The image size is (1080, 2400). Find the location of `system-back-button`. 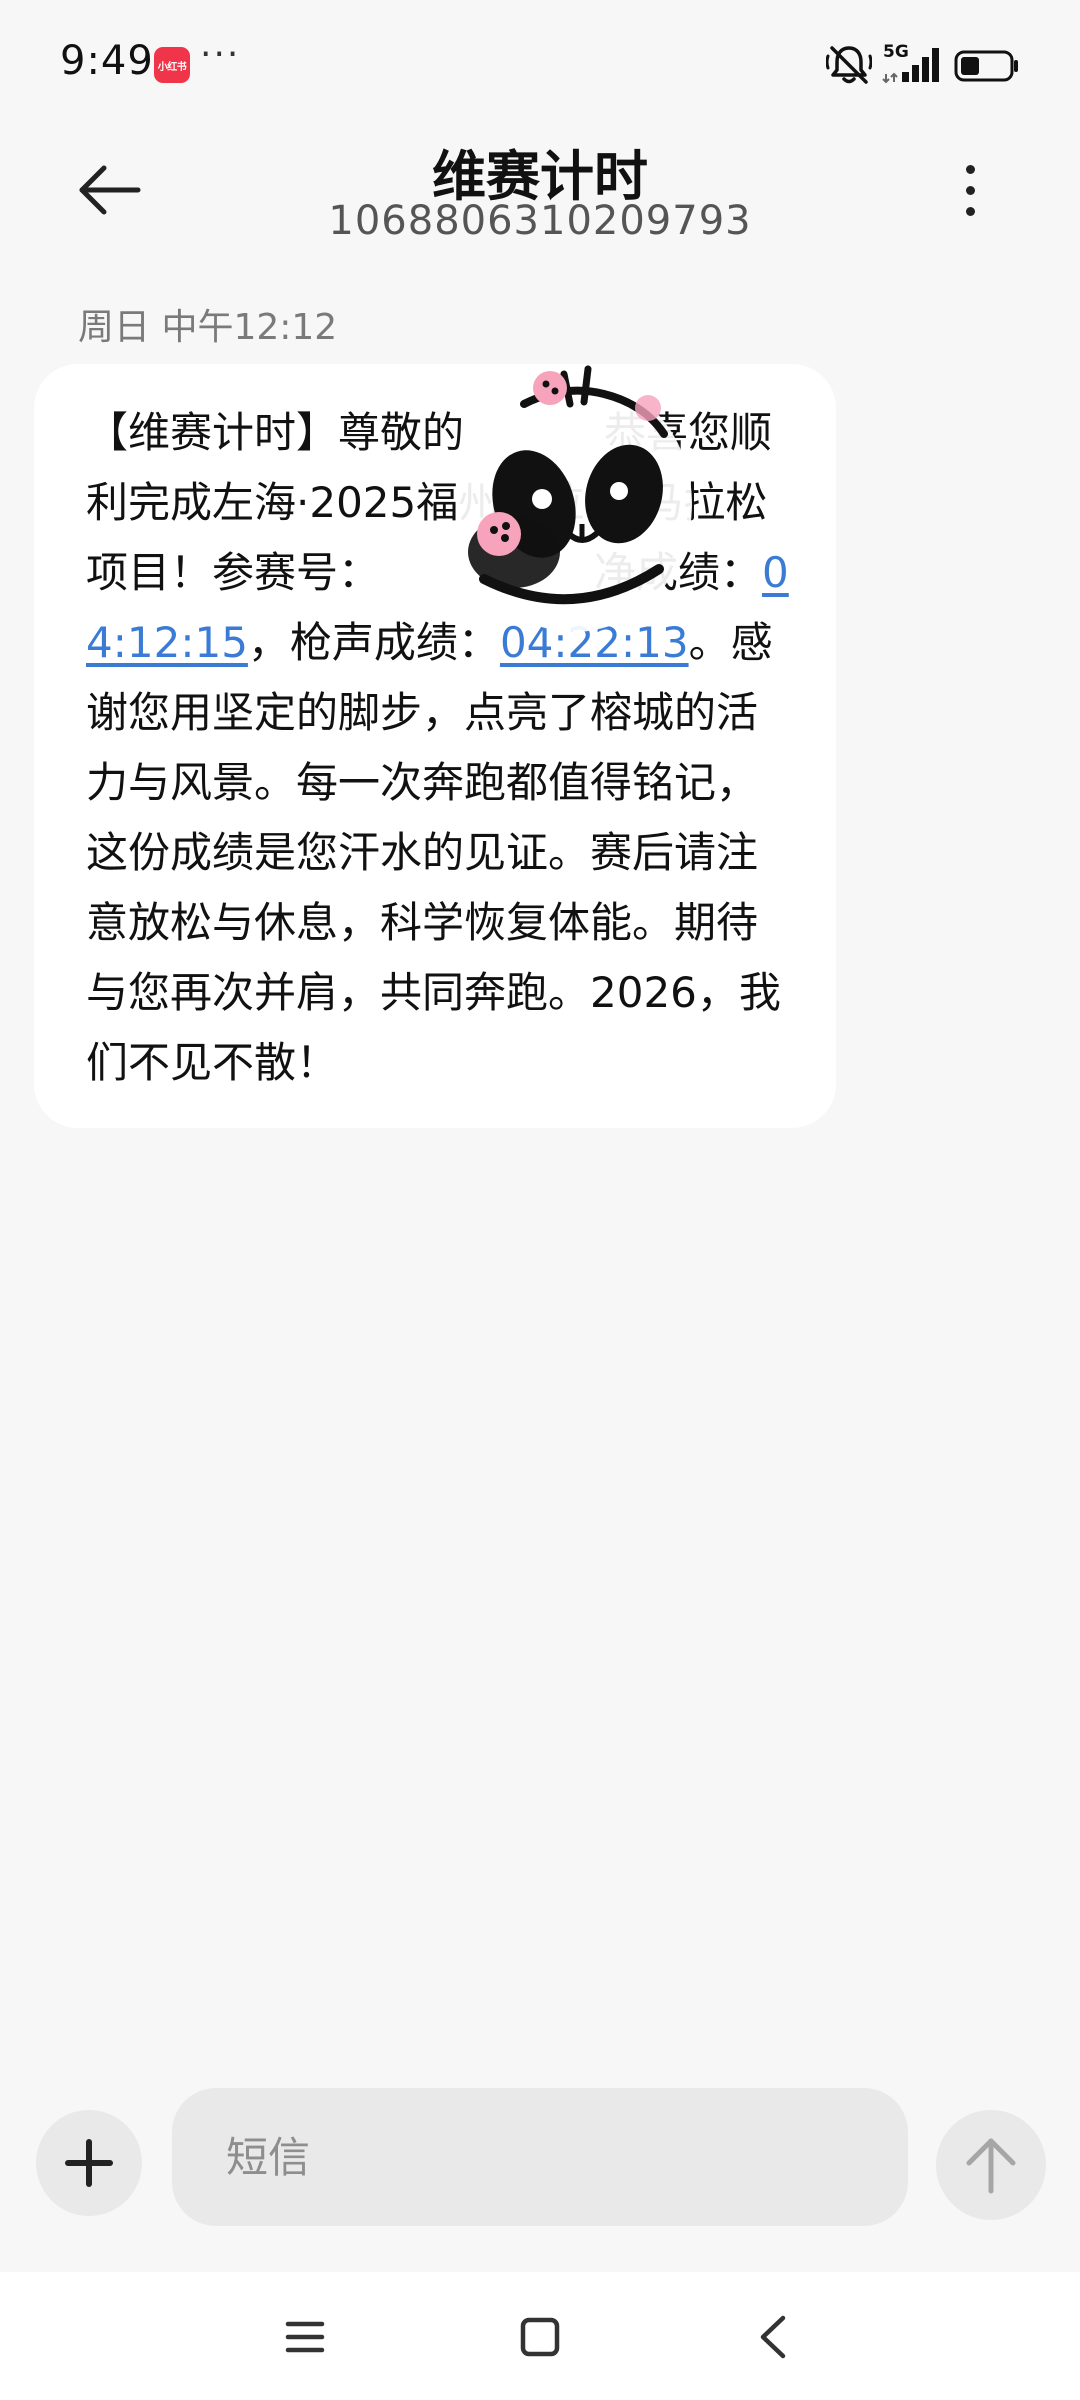

system-back-button is located at coordinates (773, 2337).